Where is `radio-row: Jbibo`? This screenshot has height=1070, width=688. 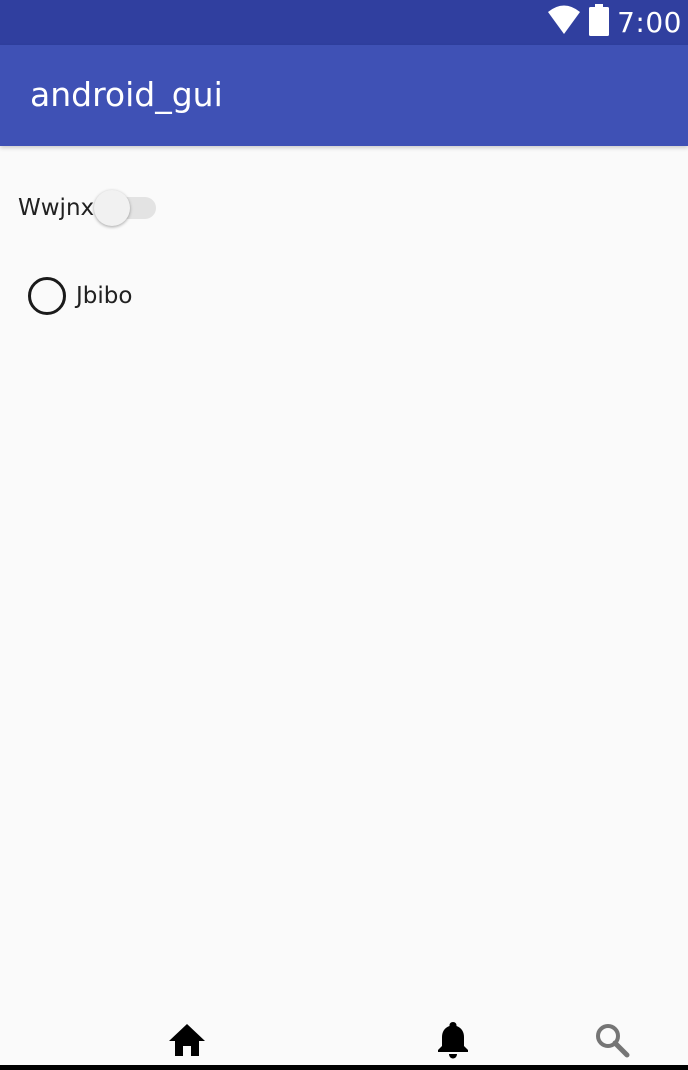 radio-row: Jbibo is located at coordinates (80, 296).